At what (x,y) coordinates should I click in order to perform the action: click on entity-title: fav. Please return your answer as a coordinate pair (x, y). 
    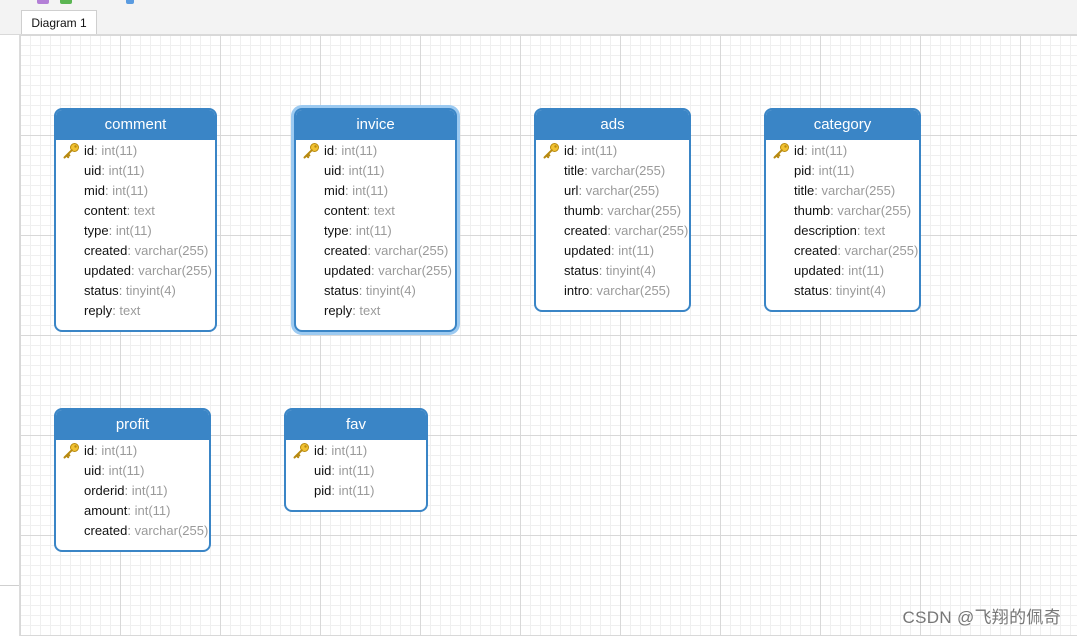
    Looking at the image, I should click on (356, 425).